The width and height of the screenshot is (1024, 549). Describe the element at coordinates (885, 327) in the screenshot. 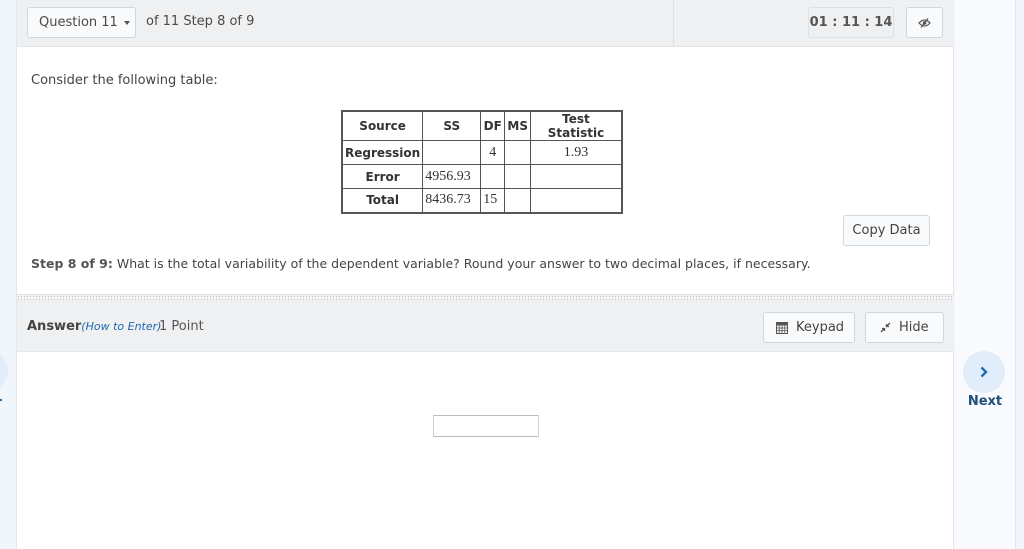

I see `collapse-arrows-icon` at that location.